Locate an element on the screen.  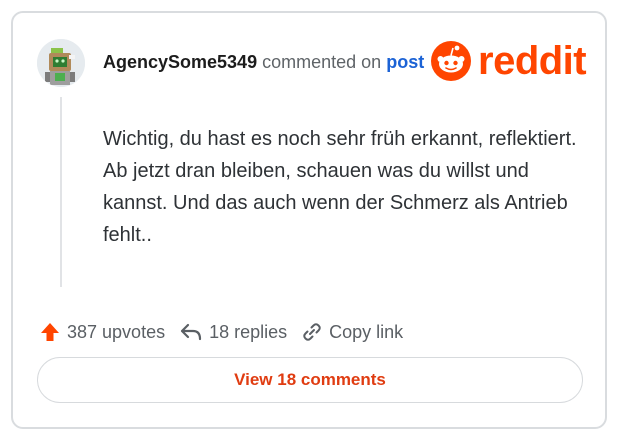
view-comments-button: View 18 comments is located at coordinates (310, 380).